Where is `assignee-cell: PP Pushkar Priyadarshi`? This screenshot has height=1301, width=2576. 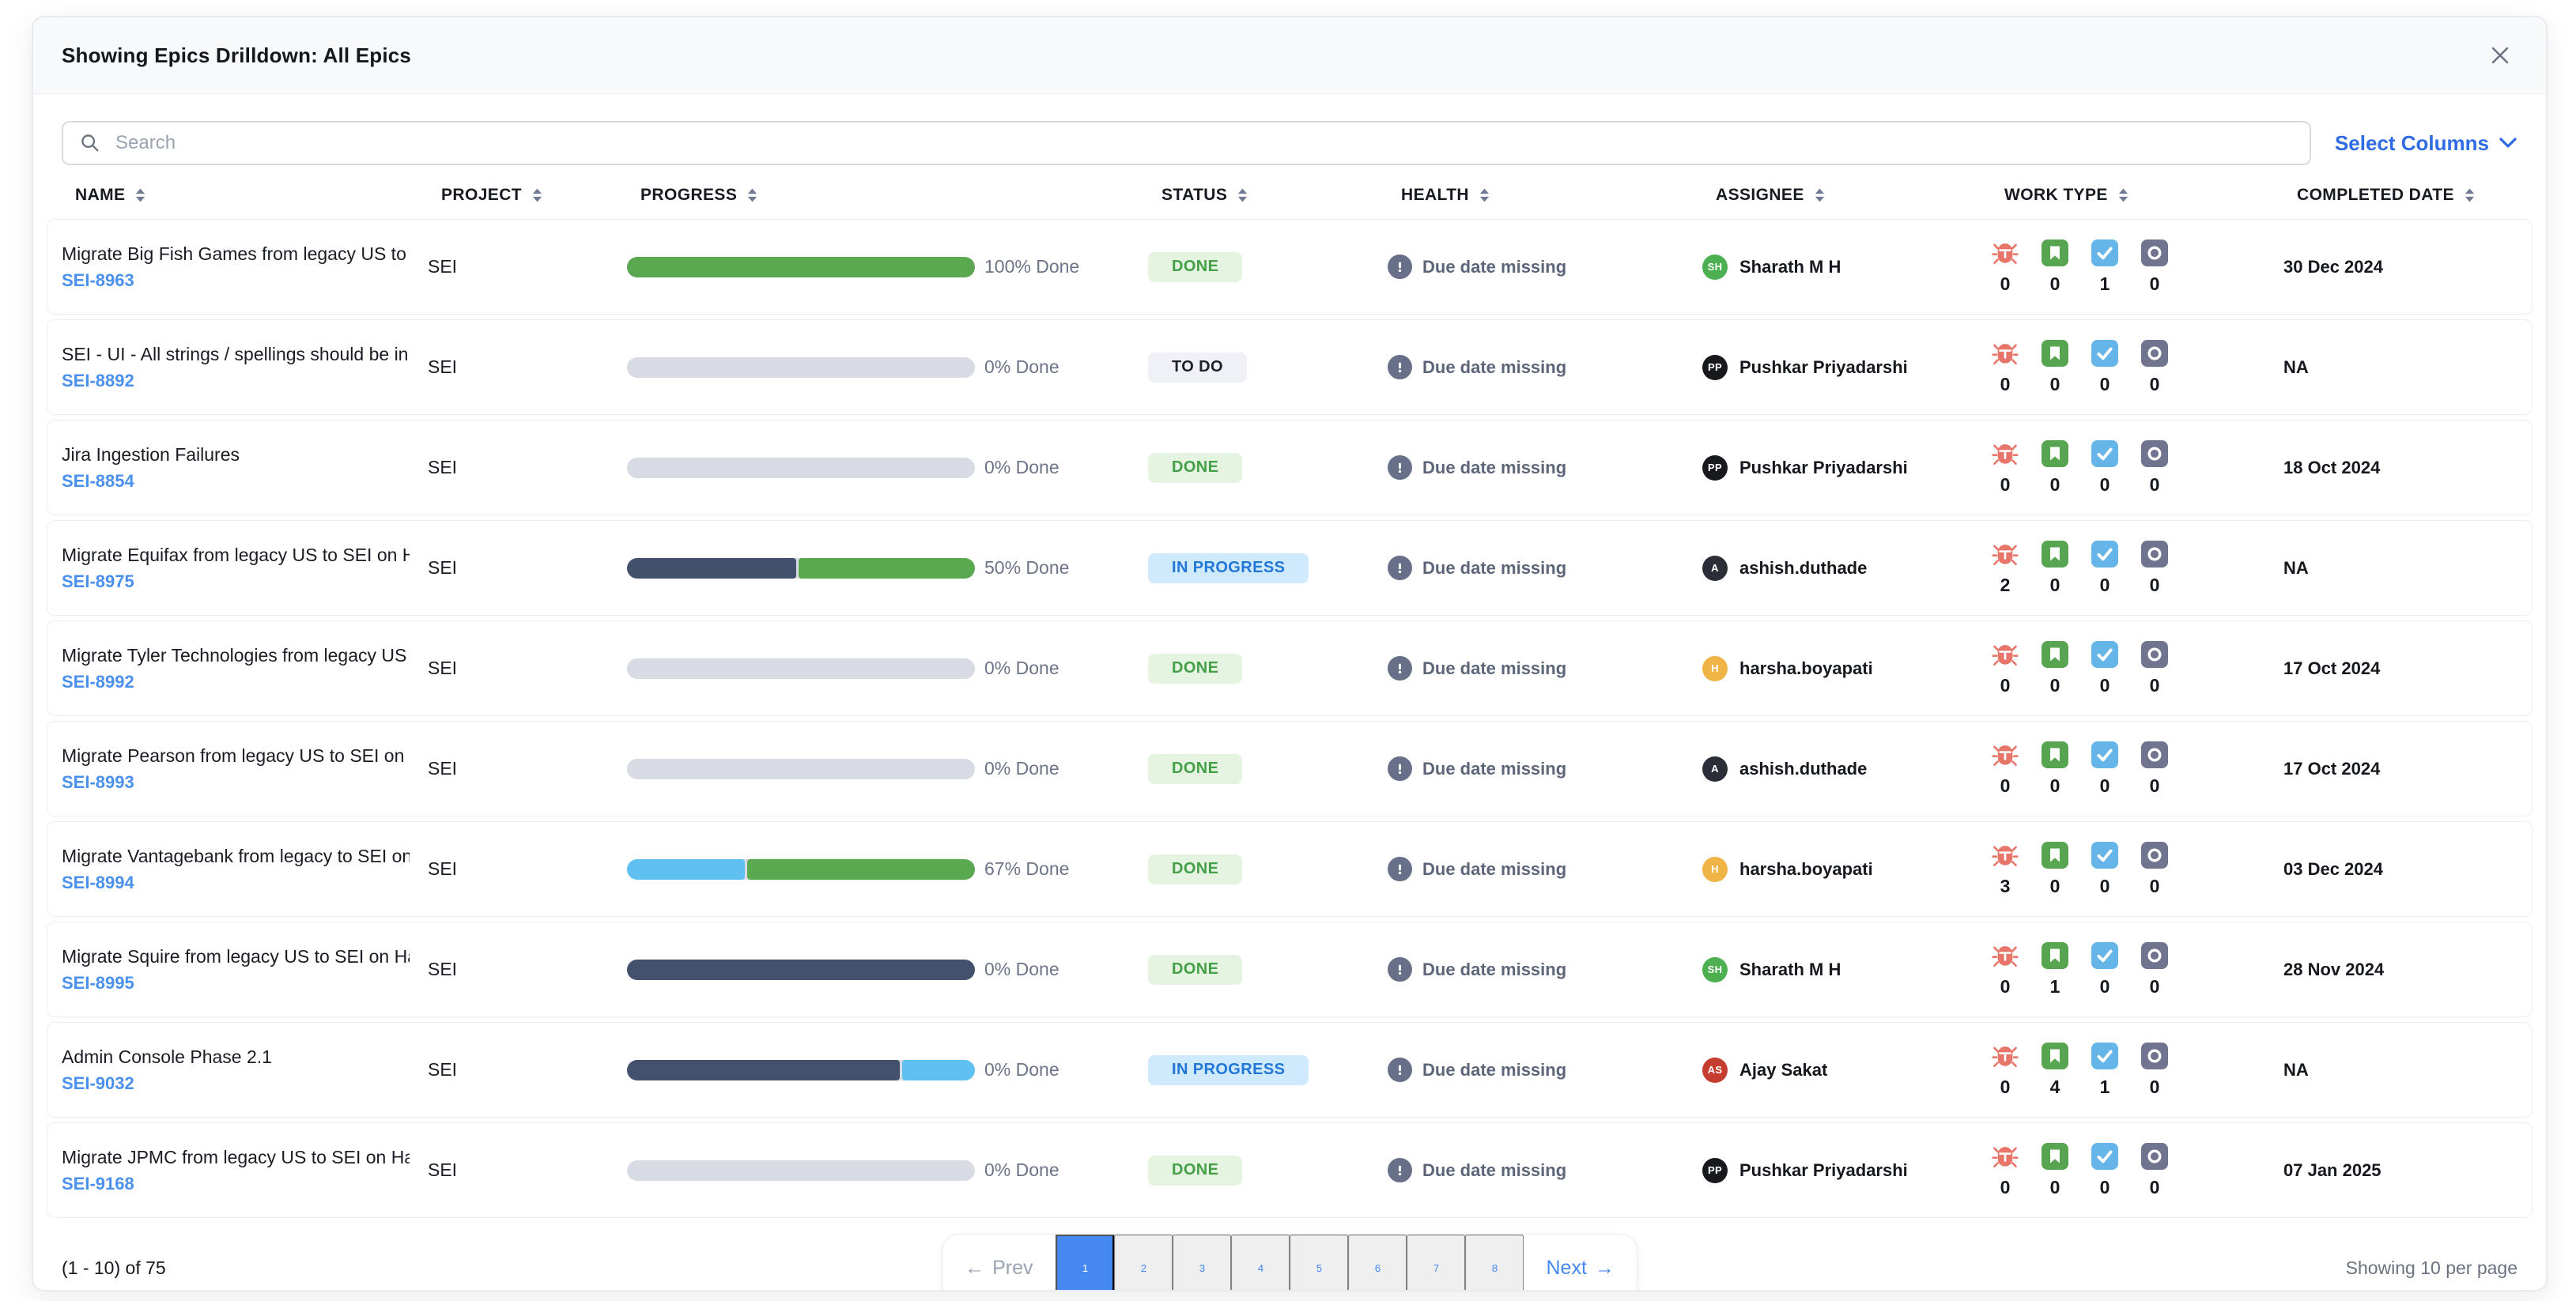 assignee-cell: PP Pushkar Priyadarshi is located at coordinates (1846, 367).